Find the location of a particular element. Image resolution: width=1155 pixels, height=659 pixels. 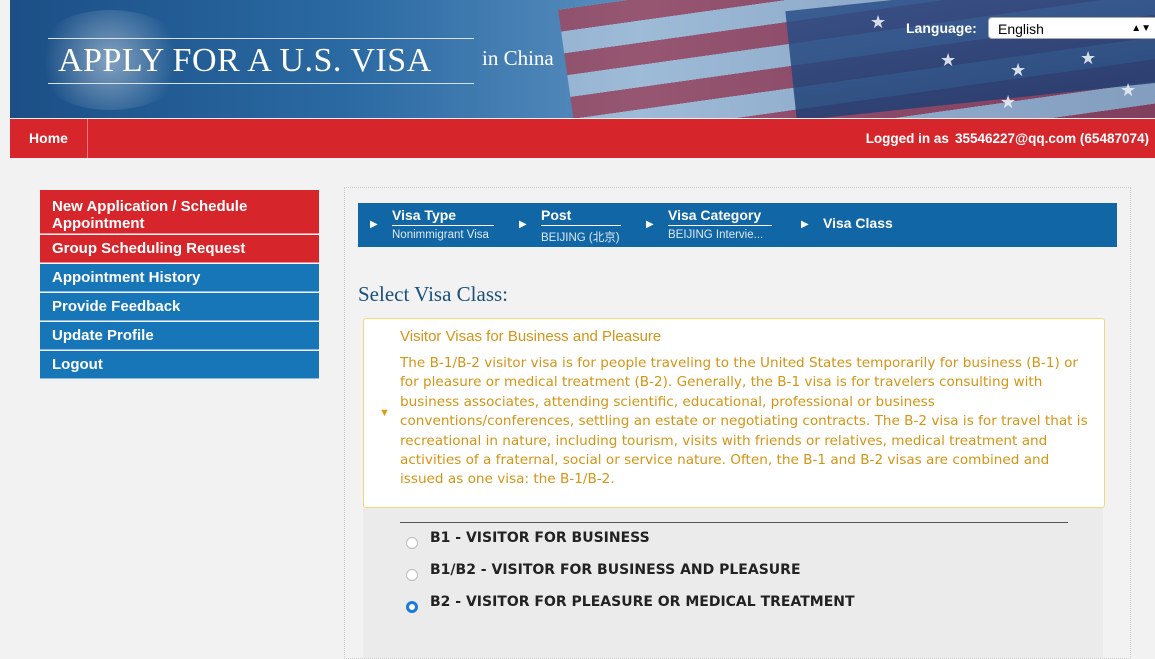

page-title: Select Visa Class: is located at coordinates (433, 294).